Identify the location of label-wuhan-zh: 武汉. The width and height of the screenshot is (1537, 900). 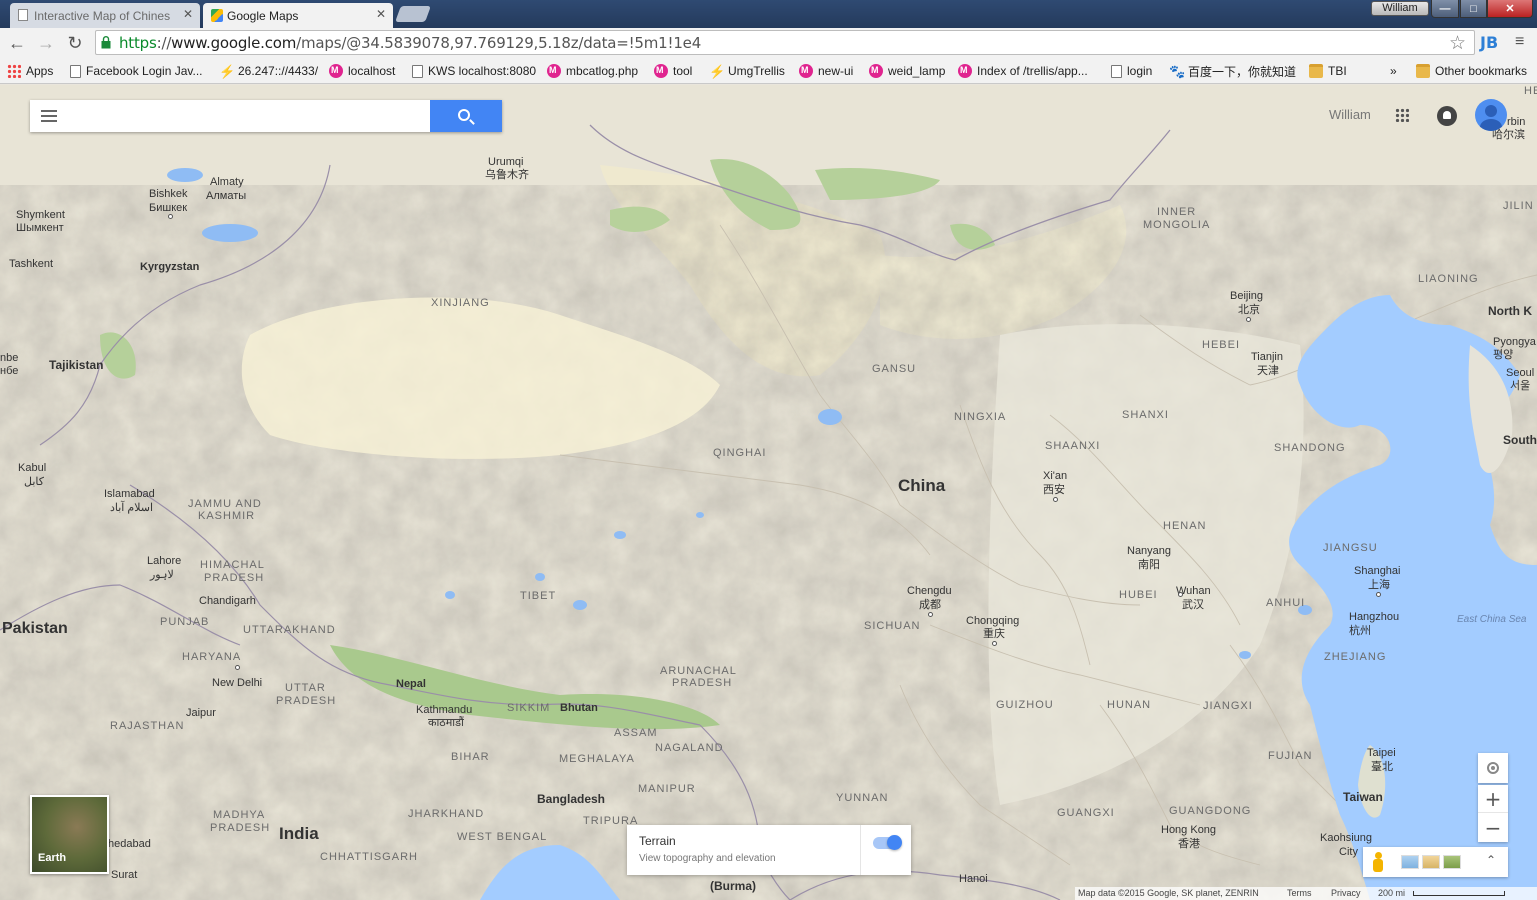
(1193, 605).